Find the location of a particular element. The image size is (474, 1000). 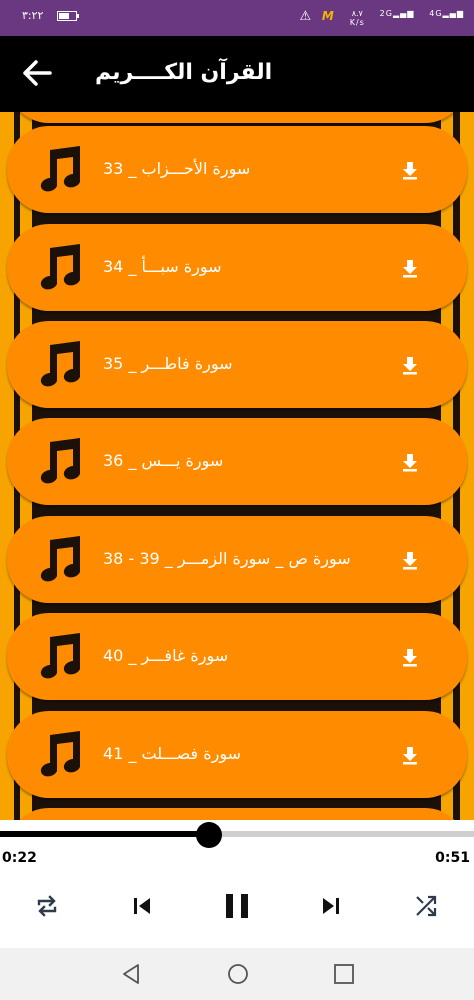

sim2-label: 4G is located at coordinates (436, 13).